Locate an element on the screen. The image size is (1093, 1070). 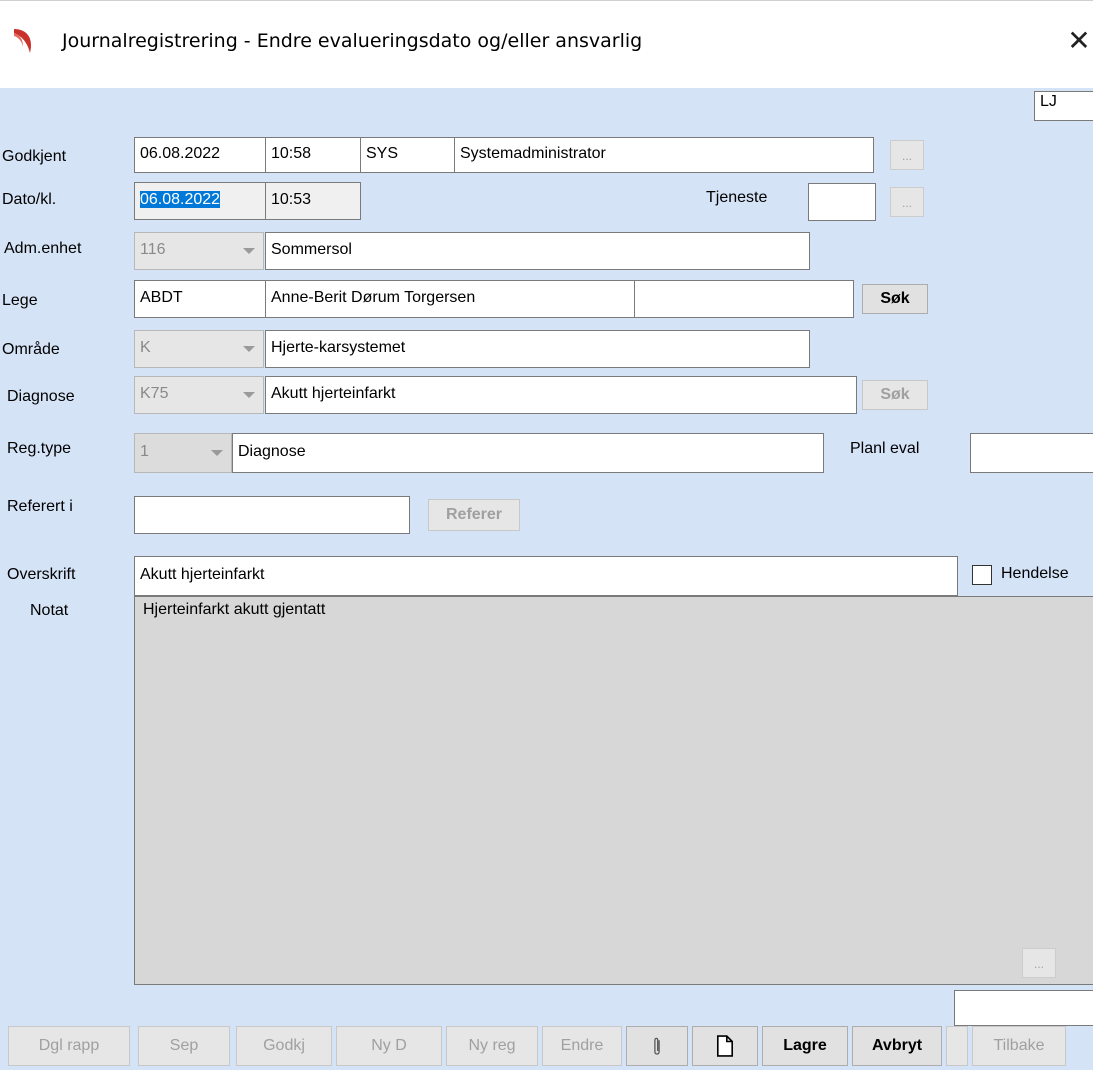
user-code-field: LJ is located at coordinates (1063, 106).